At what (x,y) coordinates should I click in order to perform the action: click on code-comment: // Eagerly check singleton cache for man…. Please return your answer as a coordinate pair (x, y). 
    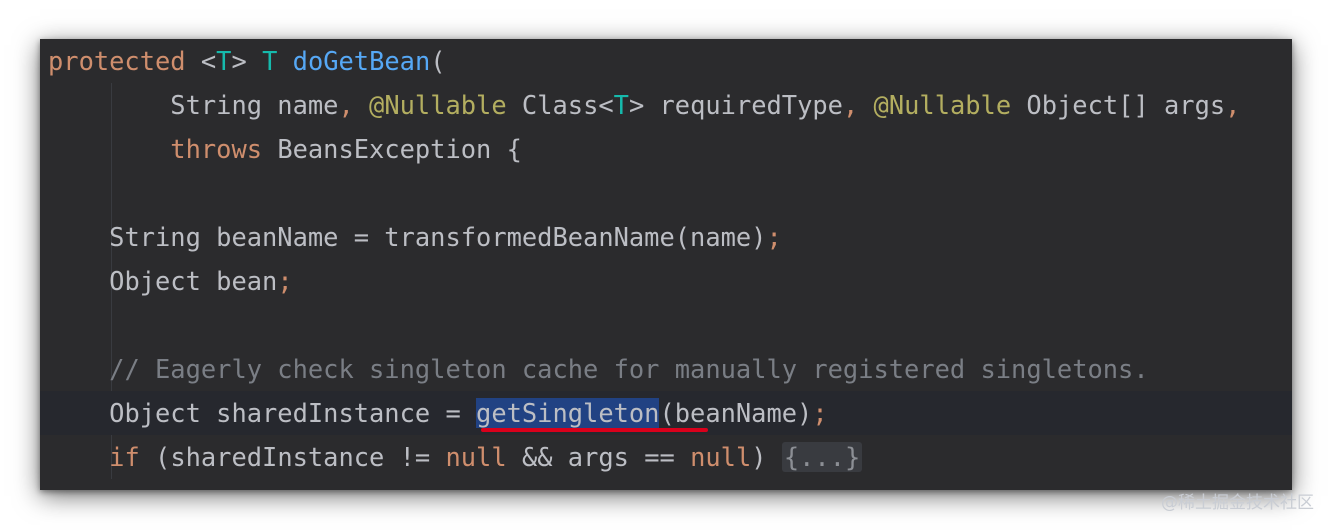
    Looking at the image, I should click on (629, 369).